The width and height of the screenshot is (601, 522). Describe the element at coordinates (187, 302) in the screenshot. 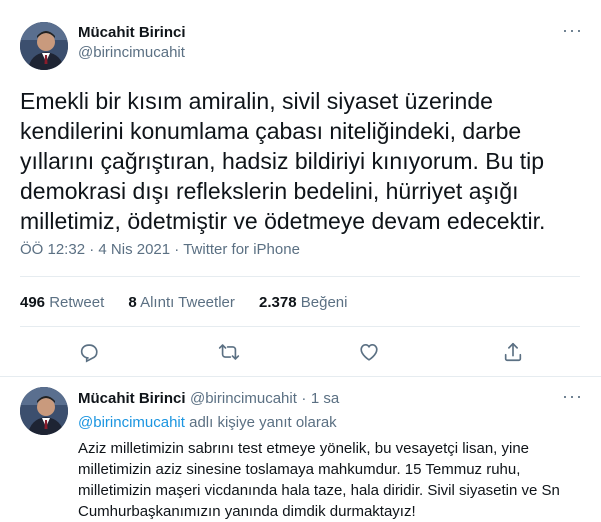

I see `quotes-label: Alıntı Tweetler` at that location.